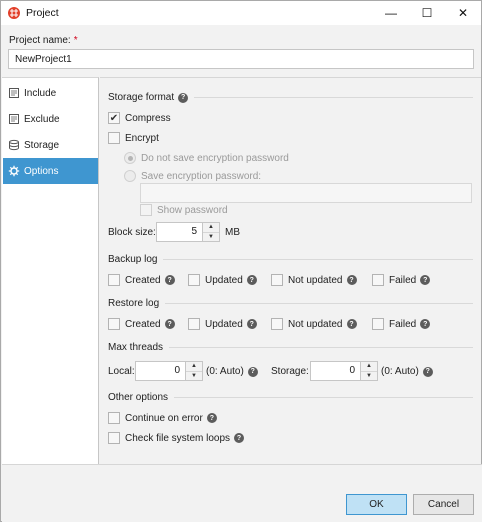 Image resolution: width=482 pixels, height=522 pixels. What do you see at coordinates (138, 397) in the screenshot?
I see `section-title: Other options` at bounding box center [138, 397].